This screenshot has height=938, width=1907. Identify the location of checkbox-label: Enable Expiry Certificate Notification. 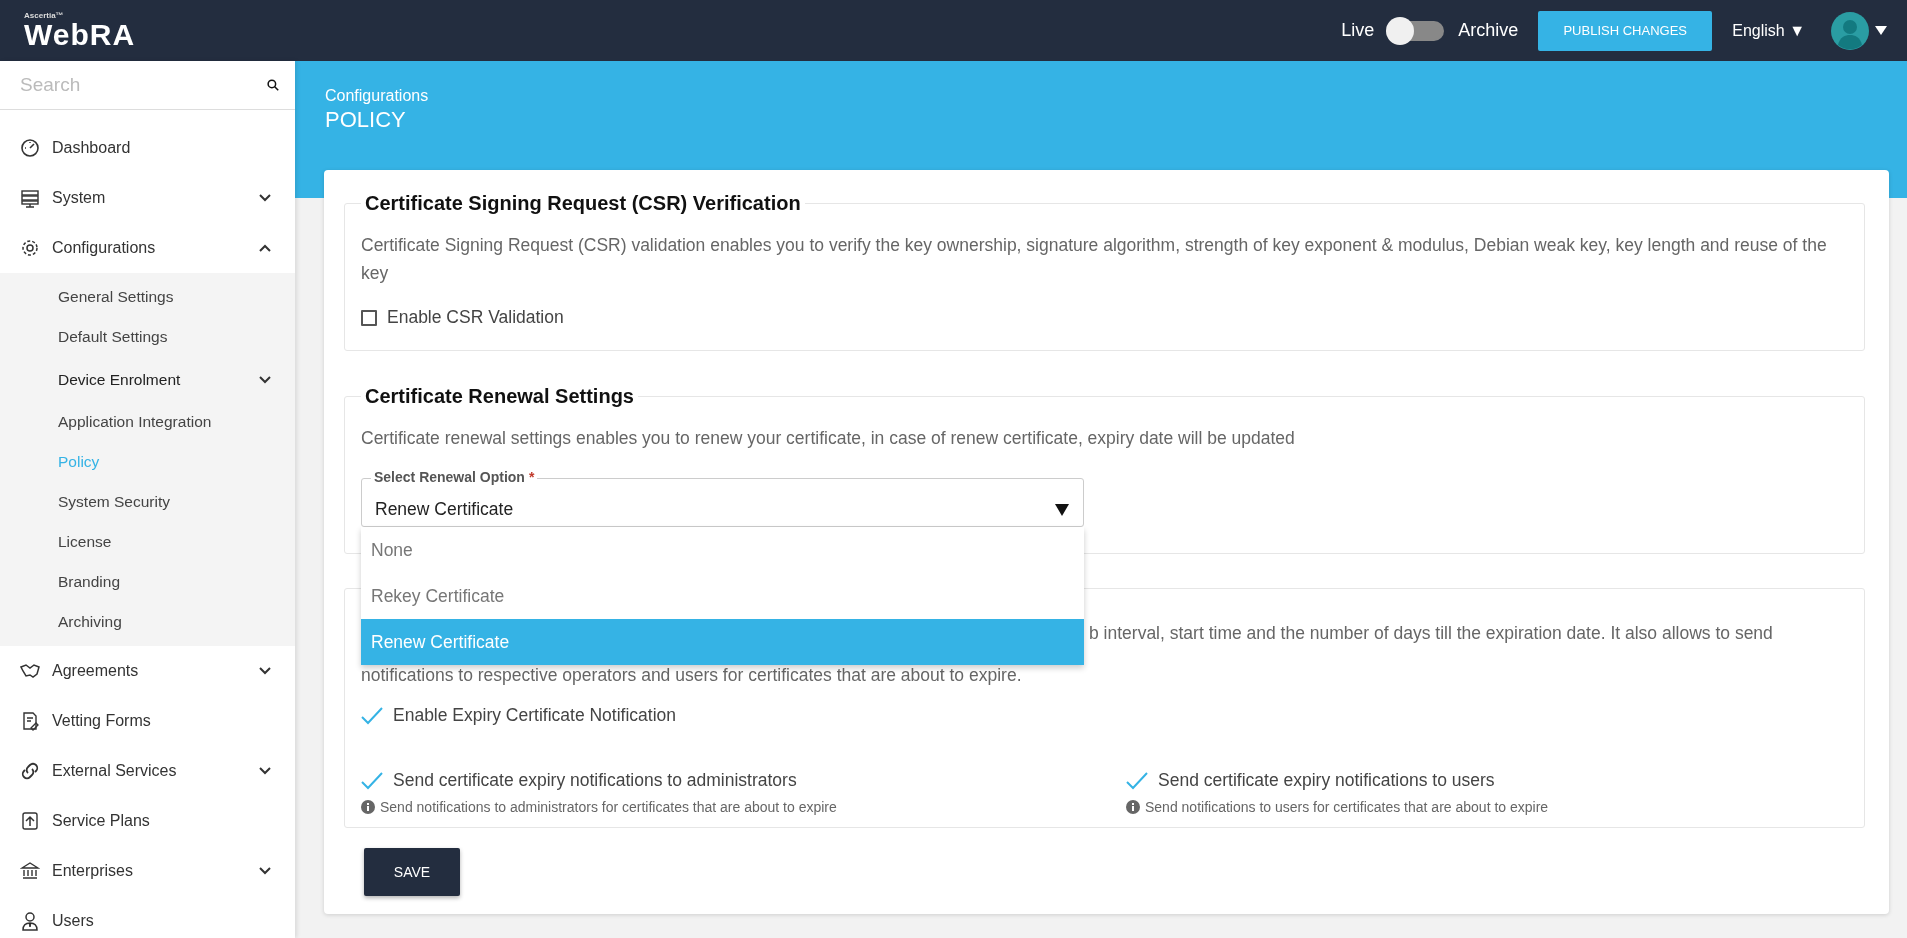
(535, 715).